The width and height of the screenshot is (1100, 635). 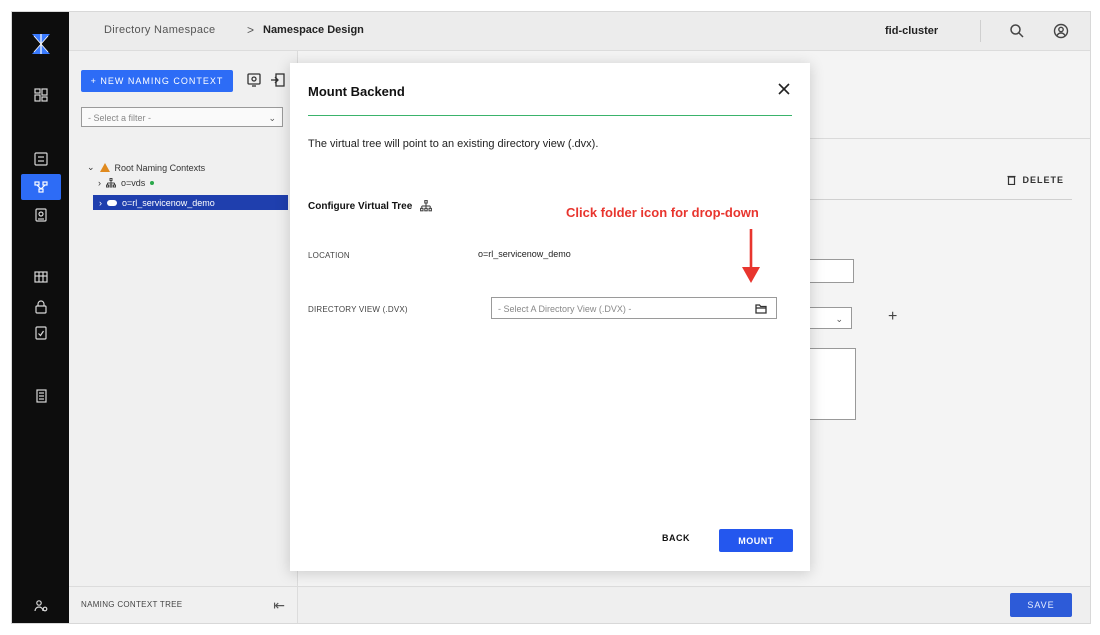 What do you see at coordinates (329, 255) in the screenshot?
I see `location-label: LOCATION` at bounding box center [329, 255].